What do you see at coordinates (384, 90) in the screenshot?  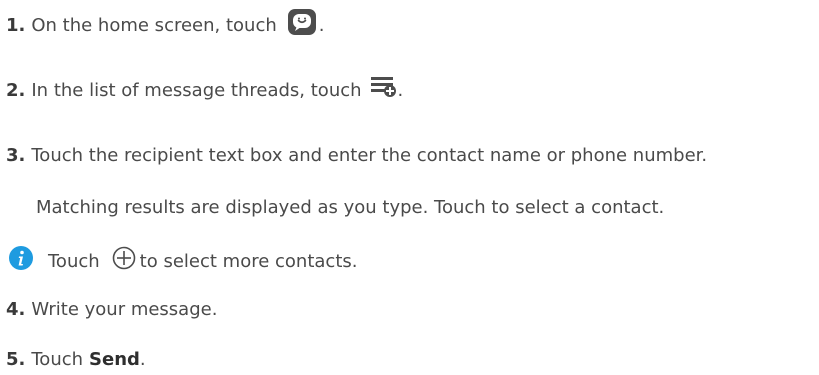 I see `new-message-icon` at bounding box center [384, 90].